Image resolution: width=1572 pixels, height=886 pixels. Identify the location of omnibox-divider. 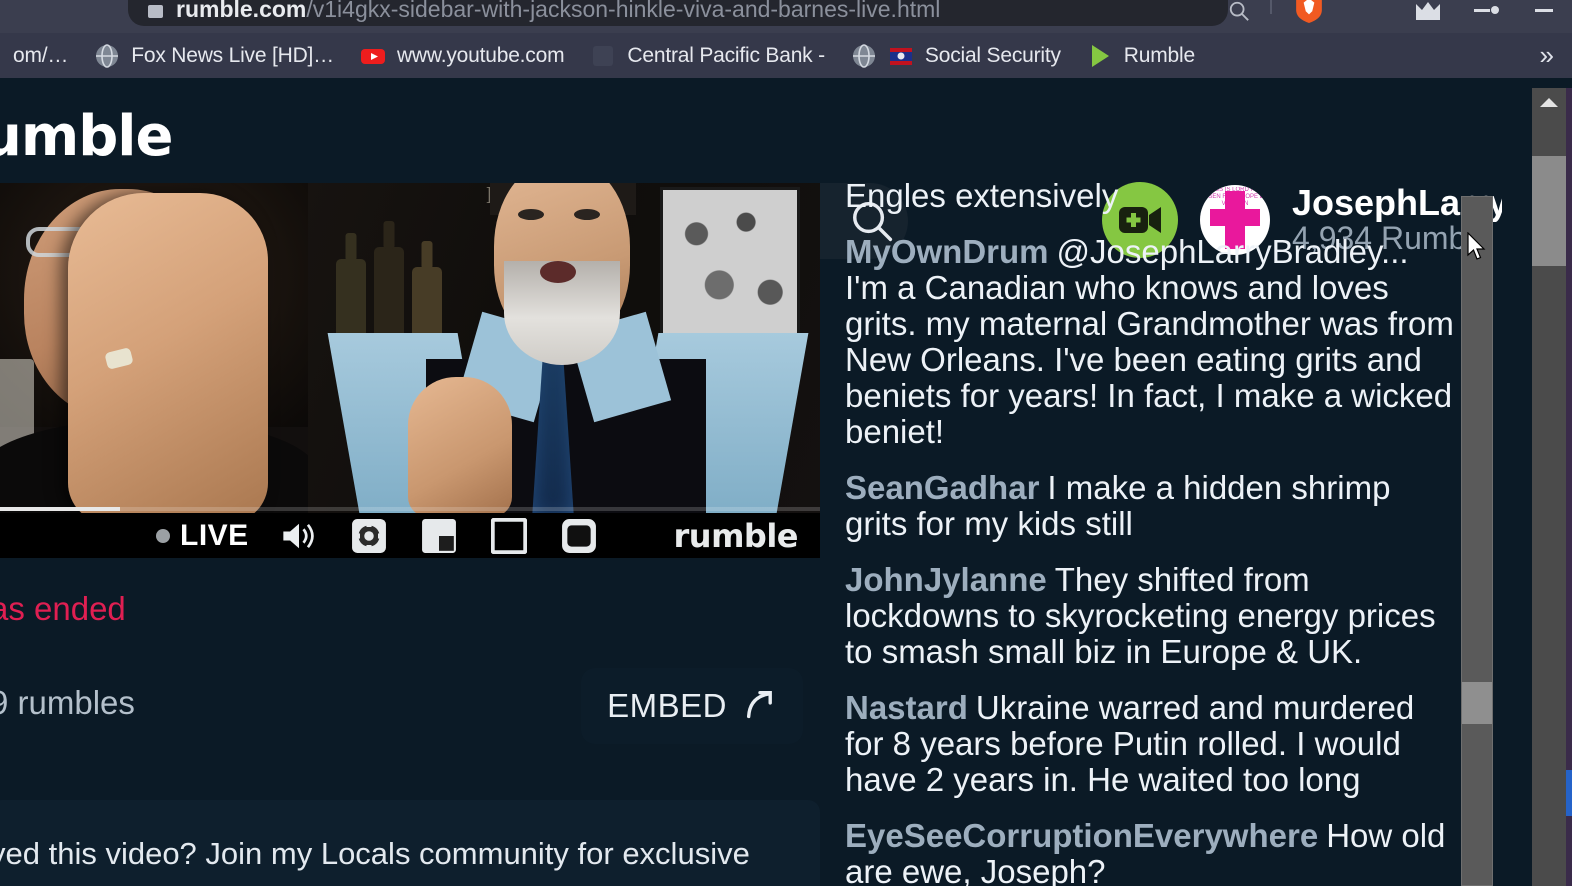
(1271, 7).